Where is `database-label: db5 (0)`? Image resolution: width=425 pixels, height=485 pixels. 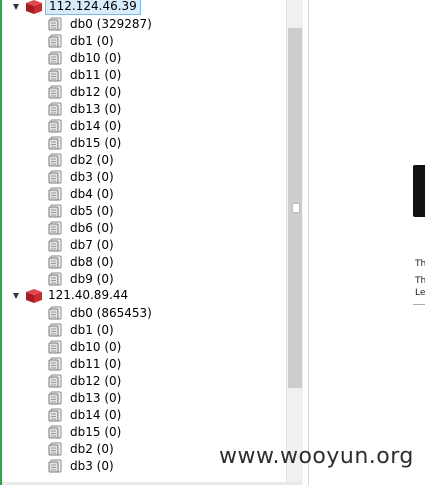
database-label: db5 (0) is located at coordinates (92, 211).